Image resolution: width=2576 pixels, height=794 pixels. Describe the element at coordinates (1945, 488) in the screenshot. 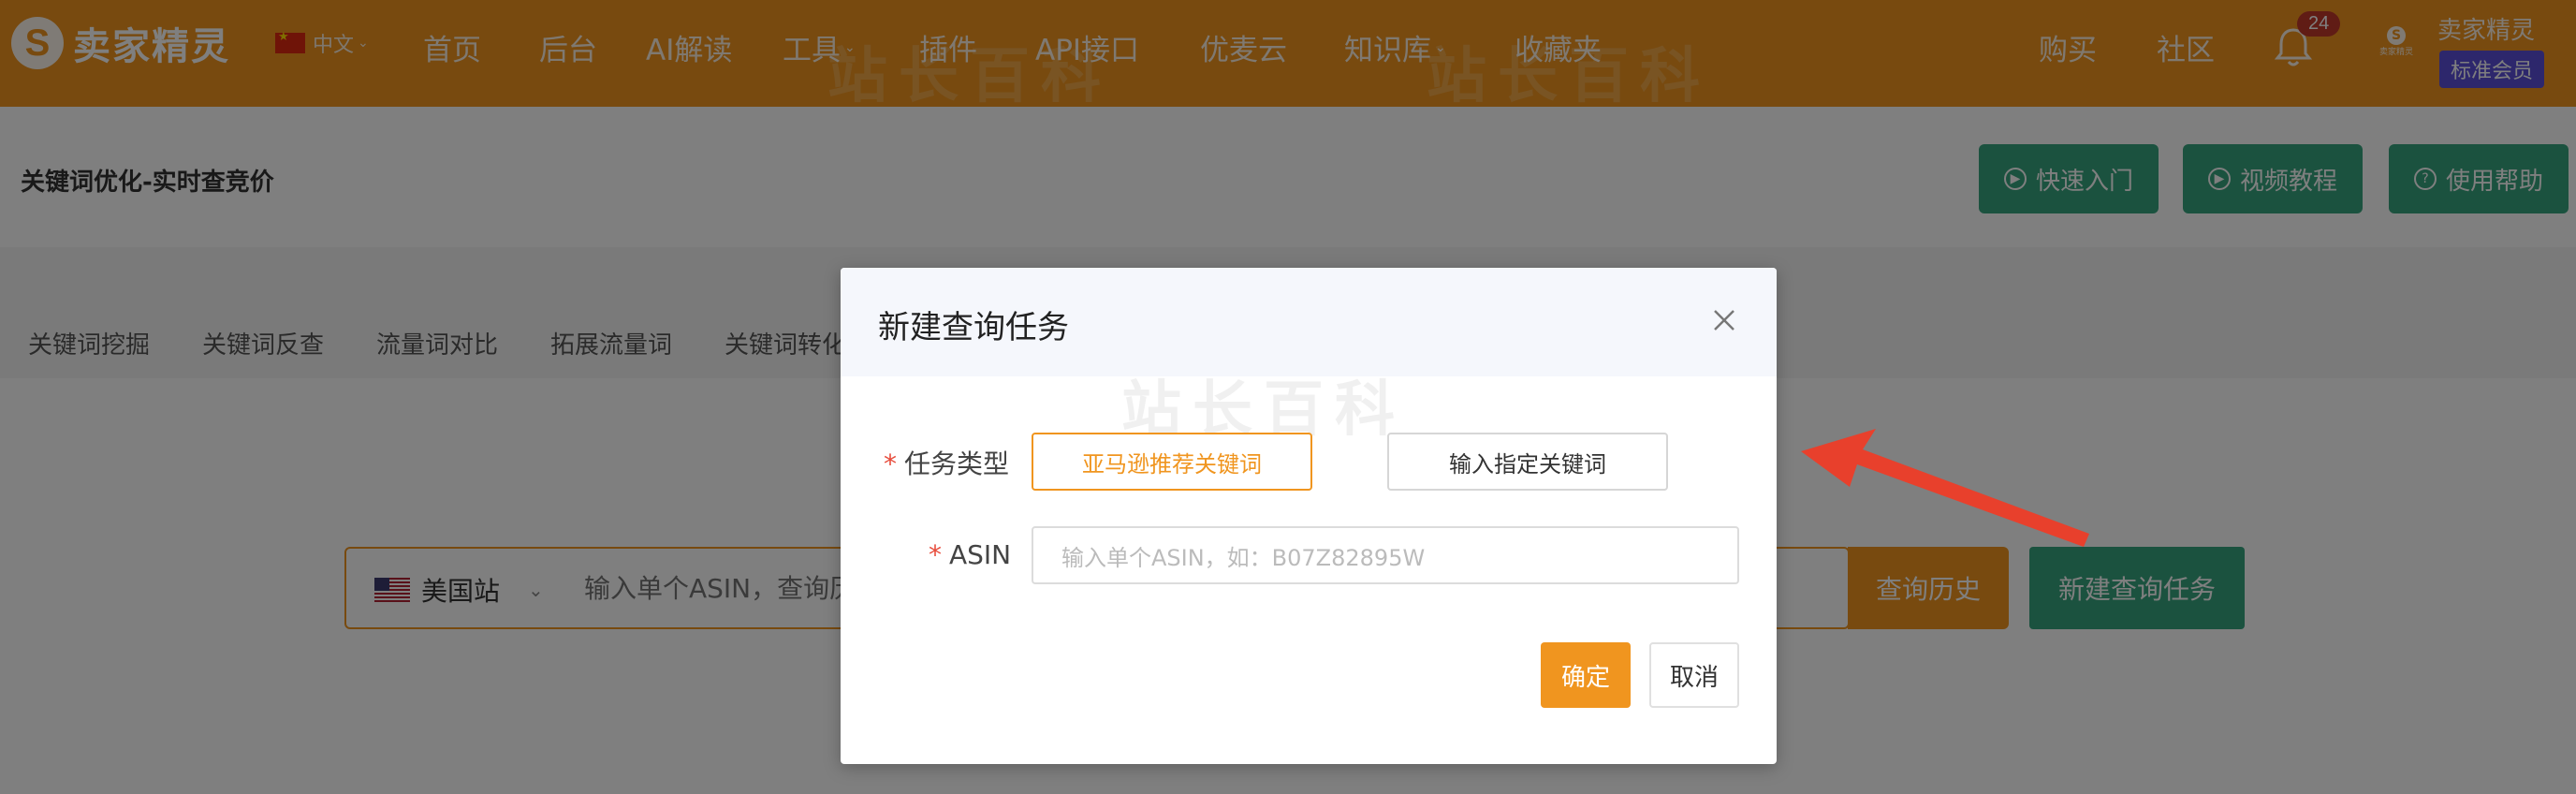

I see `annotation-arrow-icon` at that location.